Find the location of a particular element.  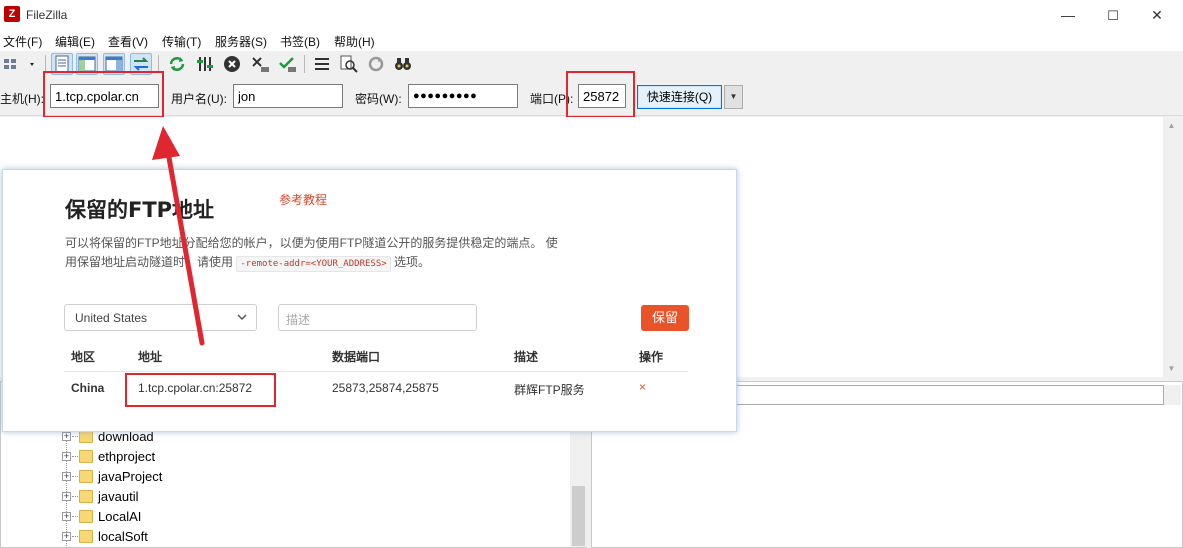

arrow-head is located at coordinates (166, 143).